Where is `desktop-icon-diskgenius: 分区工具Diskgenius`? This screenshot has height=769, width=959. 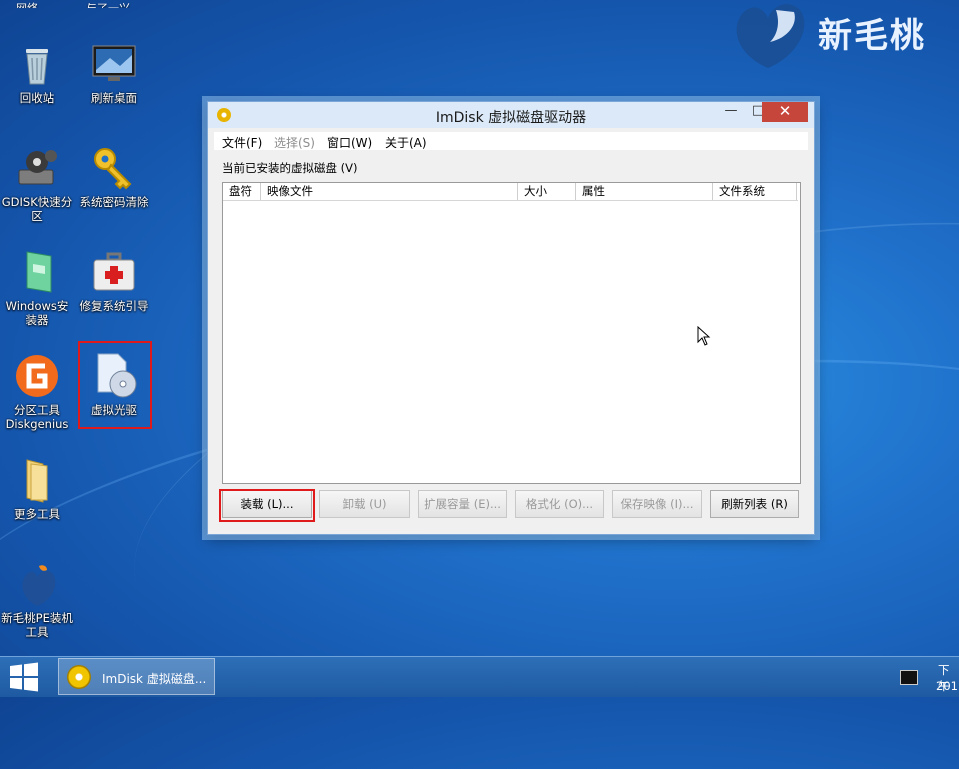
desktop-icon-diskgenius: 分区工具Diskgenius is located at coordinates (37, 391).